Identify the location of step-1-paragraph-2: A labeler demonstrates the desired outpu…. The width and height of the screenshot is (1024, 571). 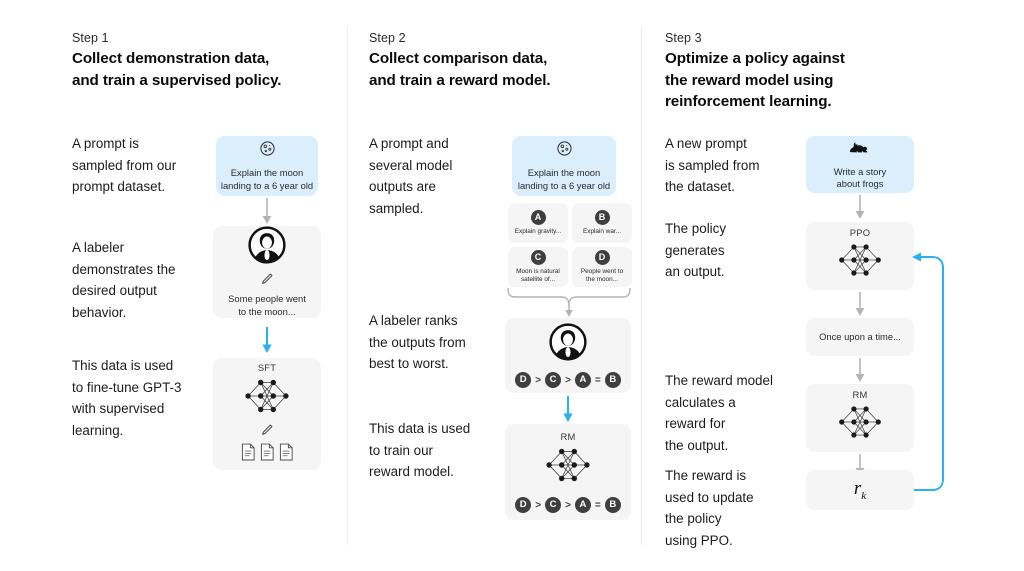
(124, 280).